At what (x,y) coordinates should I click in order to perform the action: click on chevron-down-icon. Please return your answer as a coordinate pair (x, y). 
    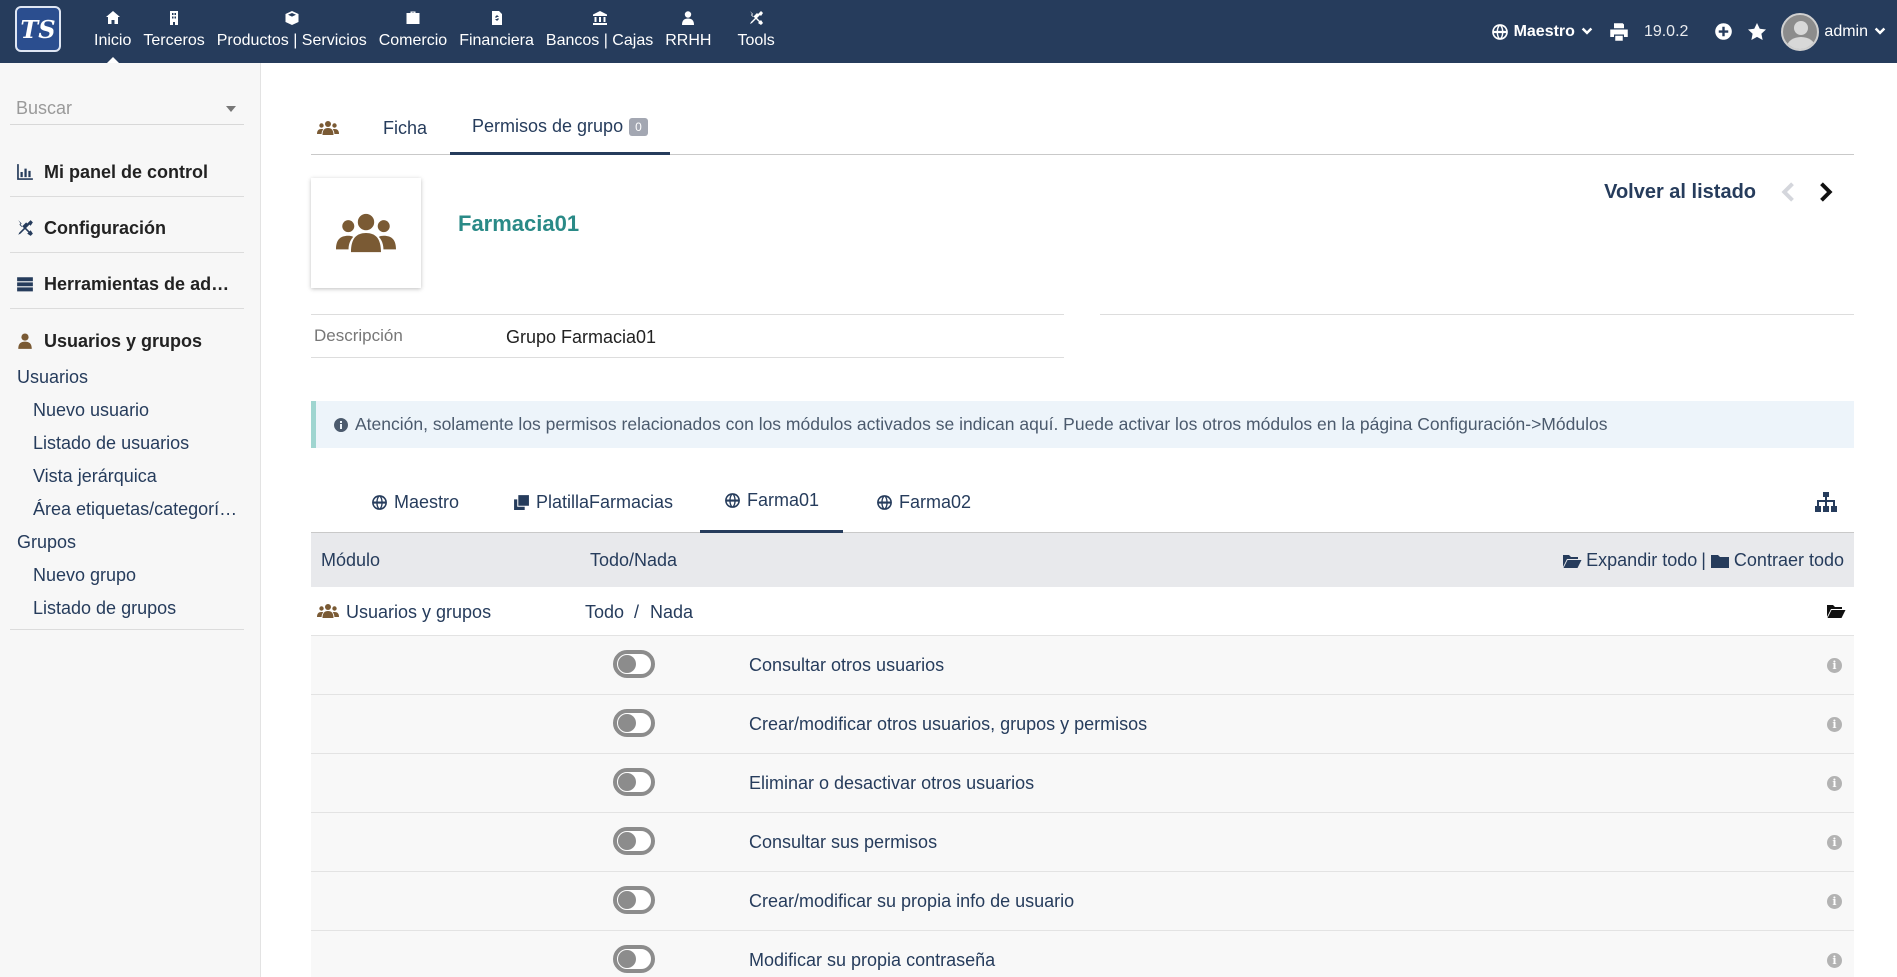
    Looking at the image, I should click on (1880, 31).